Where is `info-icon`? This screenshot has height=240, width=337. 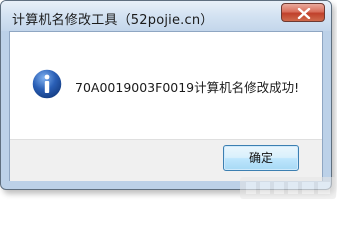
info-icon is located at coordinates (47, 84).